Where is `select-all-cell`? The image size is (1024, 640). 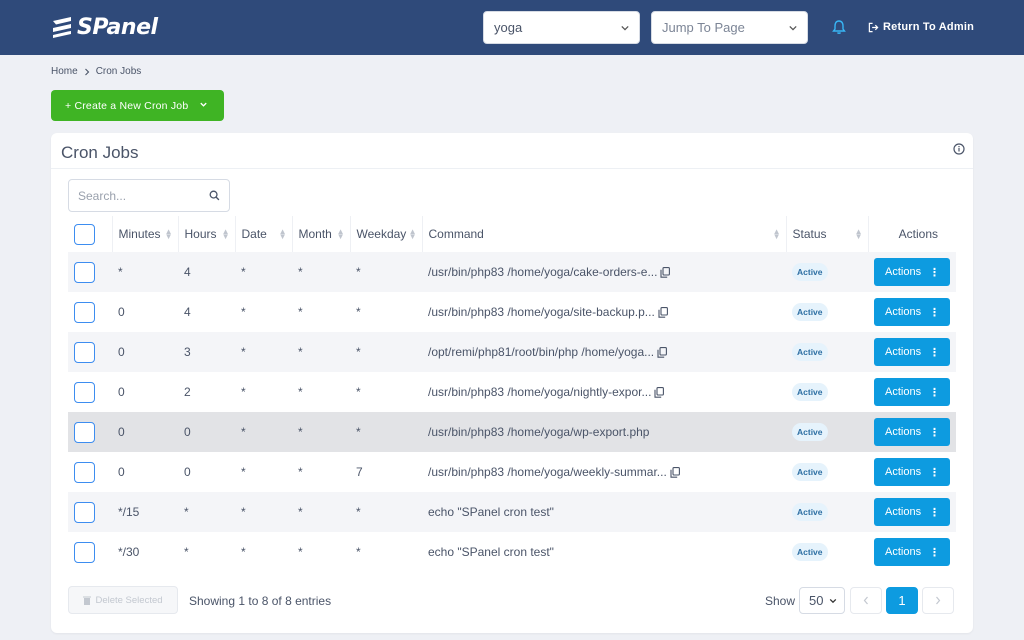 select-all-cell is located at coordinates (90, 234).